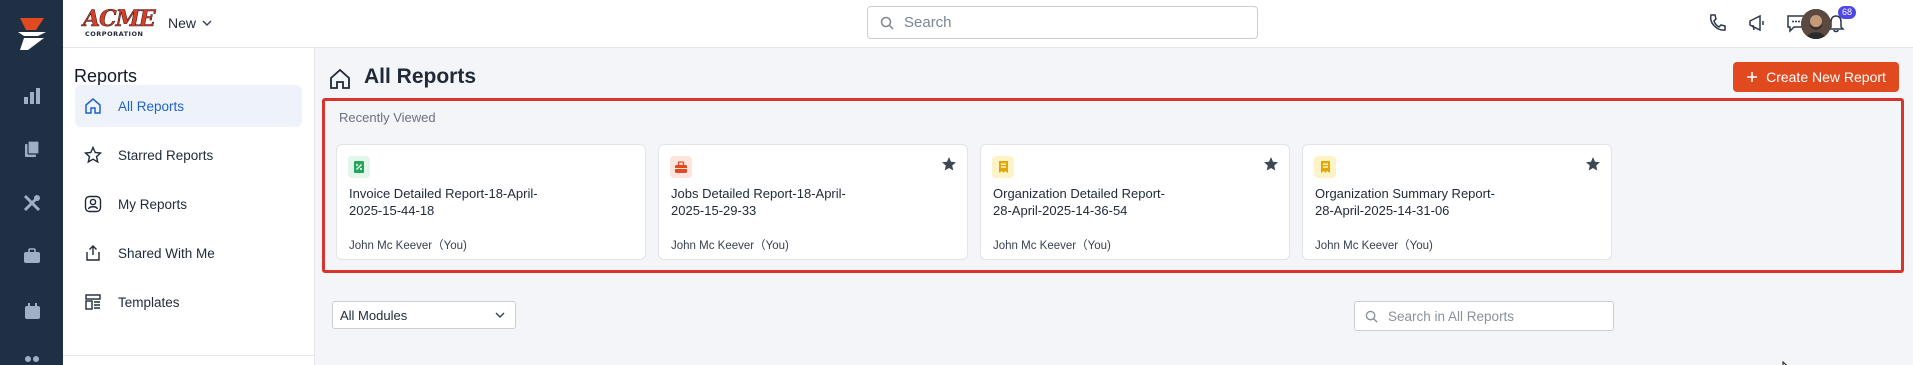  I want to click on tools-icon, so click(32, 203).